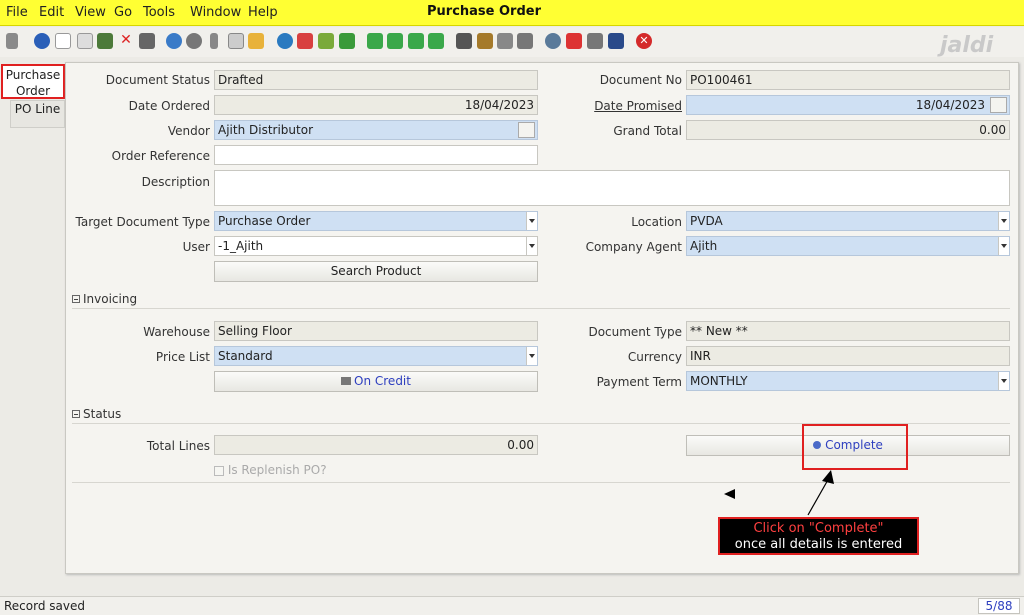  I want to click on arrow-head, so click(828, 477).